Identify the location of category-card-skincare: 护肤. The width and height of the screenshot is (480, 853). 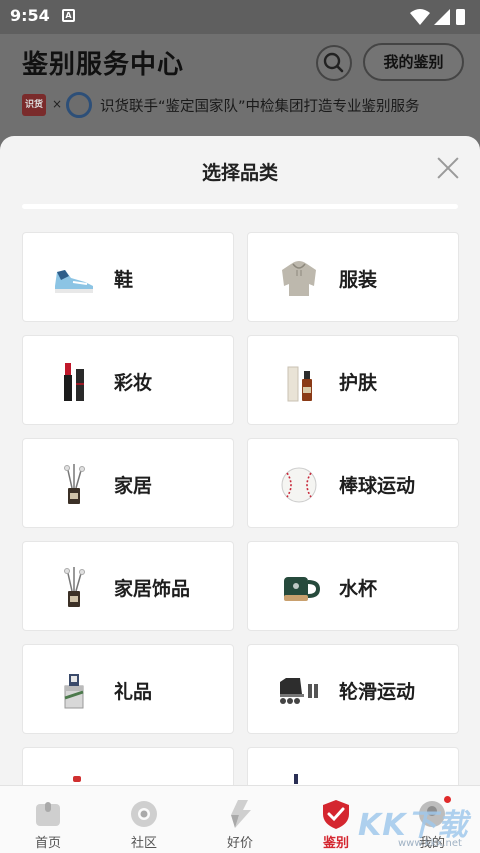
(353, 380).